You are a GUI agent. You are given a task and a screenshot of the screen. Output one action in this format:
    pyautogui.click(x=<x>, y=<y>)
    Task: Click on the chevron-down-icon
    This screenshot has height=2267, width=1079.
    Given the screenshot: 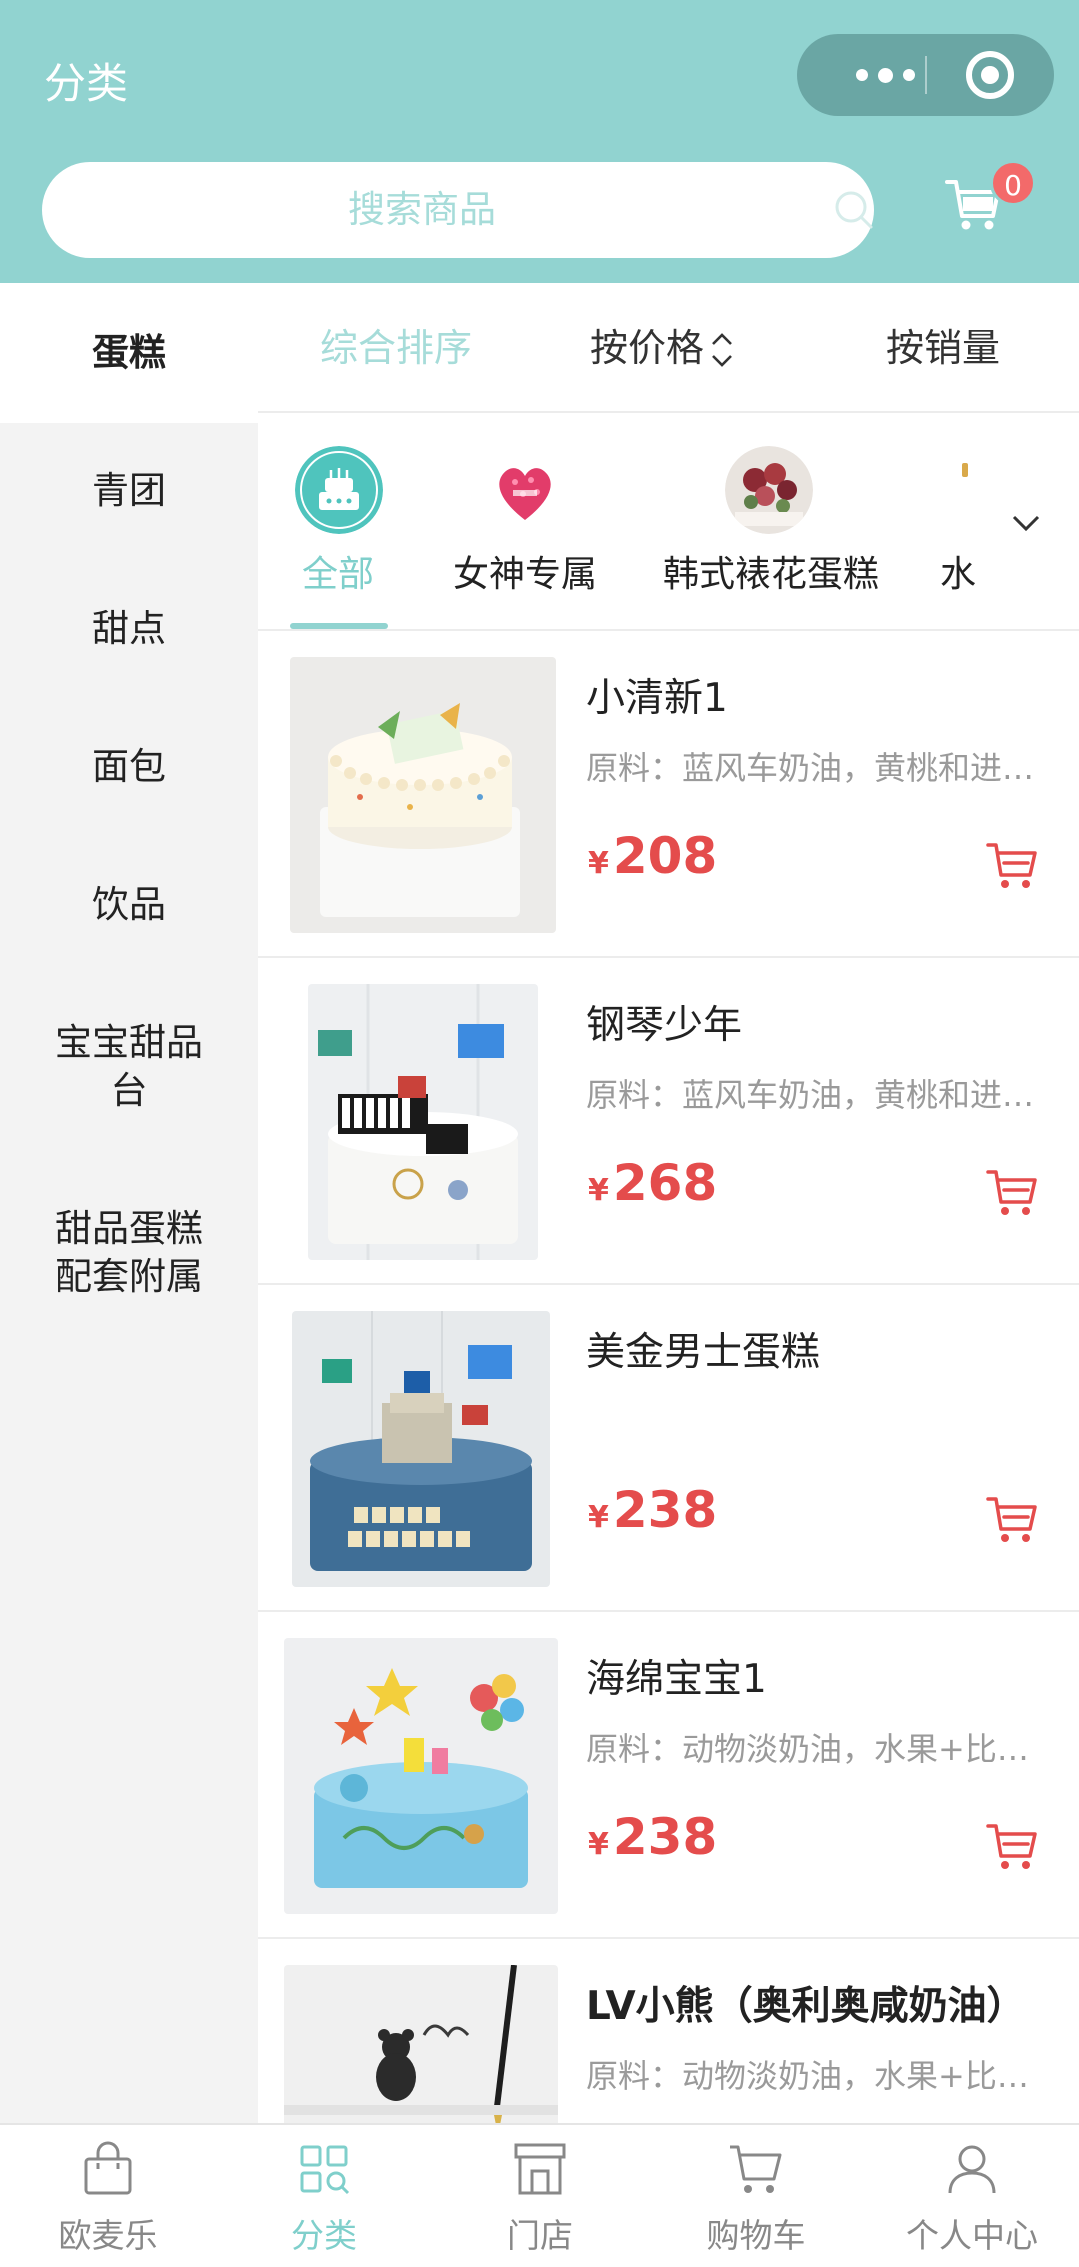 What is the action you would take?
    pyautogui.click(x=1026, y=523)
    